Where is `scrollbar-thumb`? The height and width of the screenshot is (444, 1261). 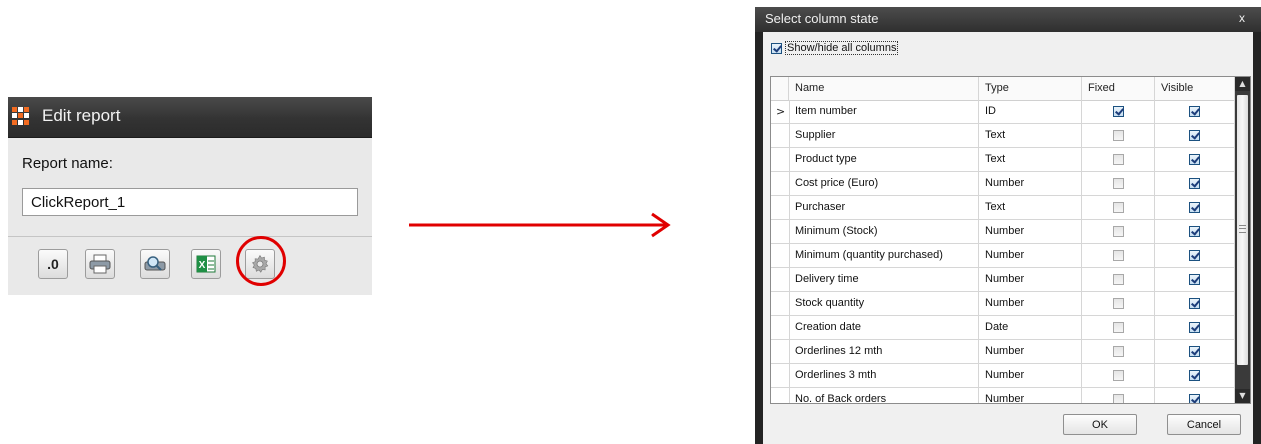
scrollbar-thumb is located at coordinates (1242, 230).